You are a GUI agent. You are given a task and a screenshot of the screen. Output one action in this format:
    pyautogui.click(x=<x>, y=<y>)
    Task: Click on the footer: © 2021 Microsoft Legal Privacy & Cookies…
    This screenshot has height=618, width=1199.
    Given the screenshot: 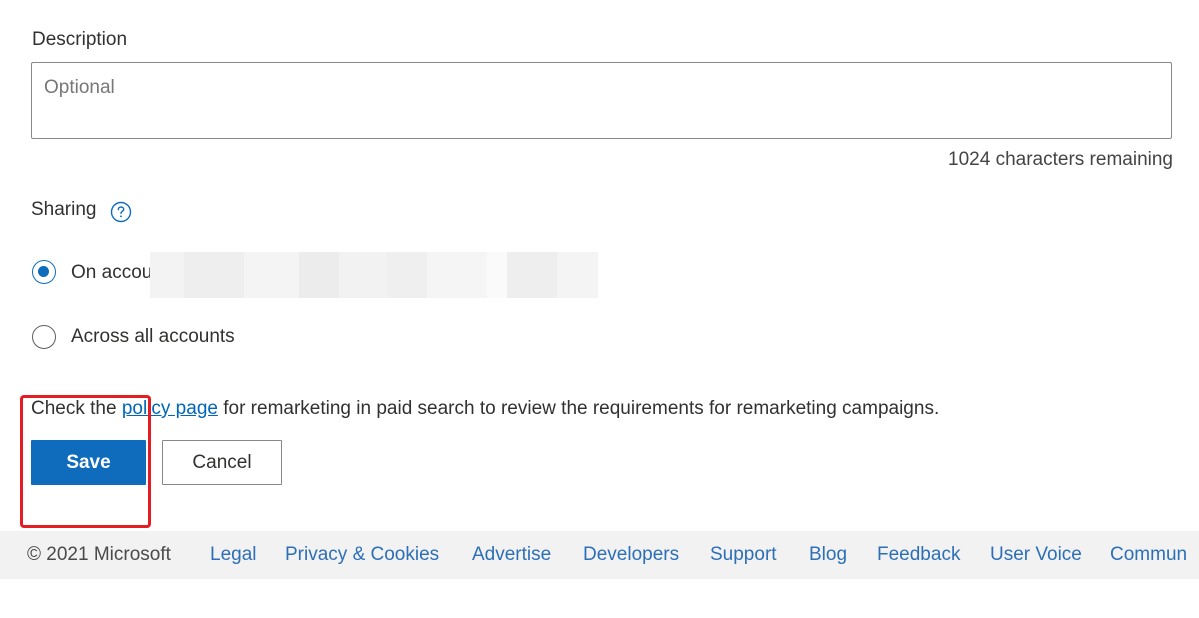 What is the action you would take?
    pyautogui.click(x=599, y=555)
    